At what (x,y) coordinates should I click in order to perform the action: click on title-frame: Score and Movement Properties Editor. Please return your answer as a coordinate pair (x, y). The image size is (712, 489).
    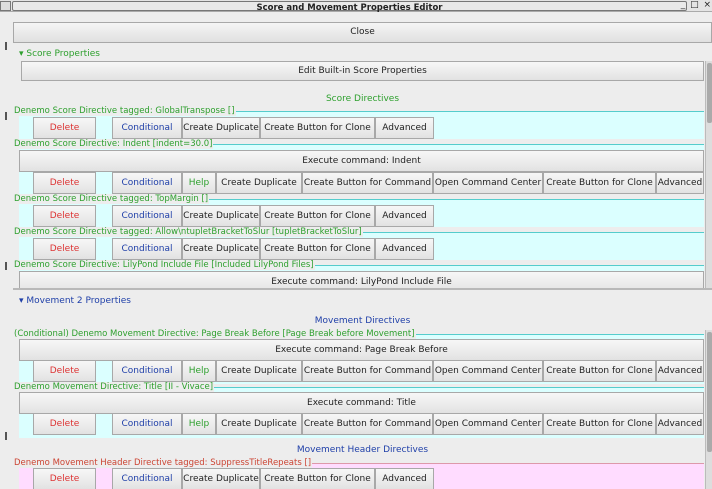
    Looking at the image, I should click on (349, 7).